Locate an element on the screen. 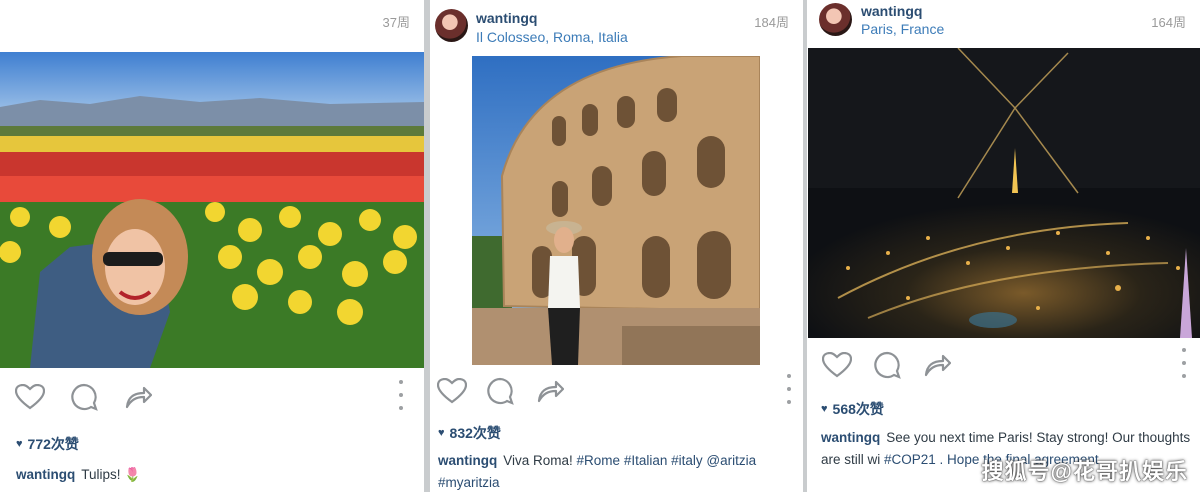 The height and width of the screenshot is (492, 1200). post-header: wantingq Paris, France 164周 is located at coordinates (1003, 25).